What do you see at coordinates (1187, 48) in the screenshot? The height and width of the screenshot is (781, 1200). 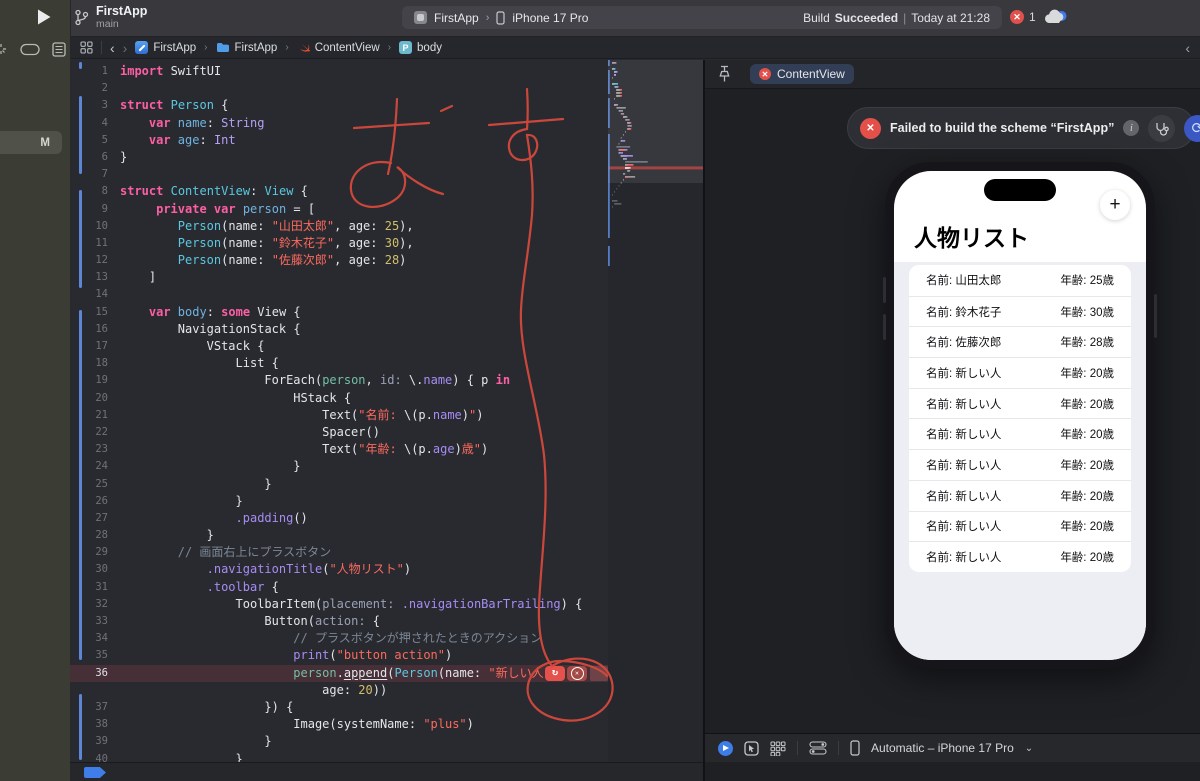 I see `collapse-editor-chevron-icon: ‹` at bounding box center [1187, 48].